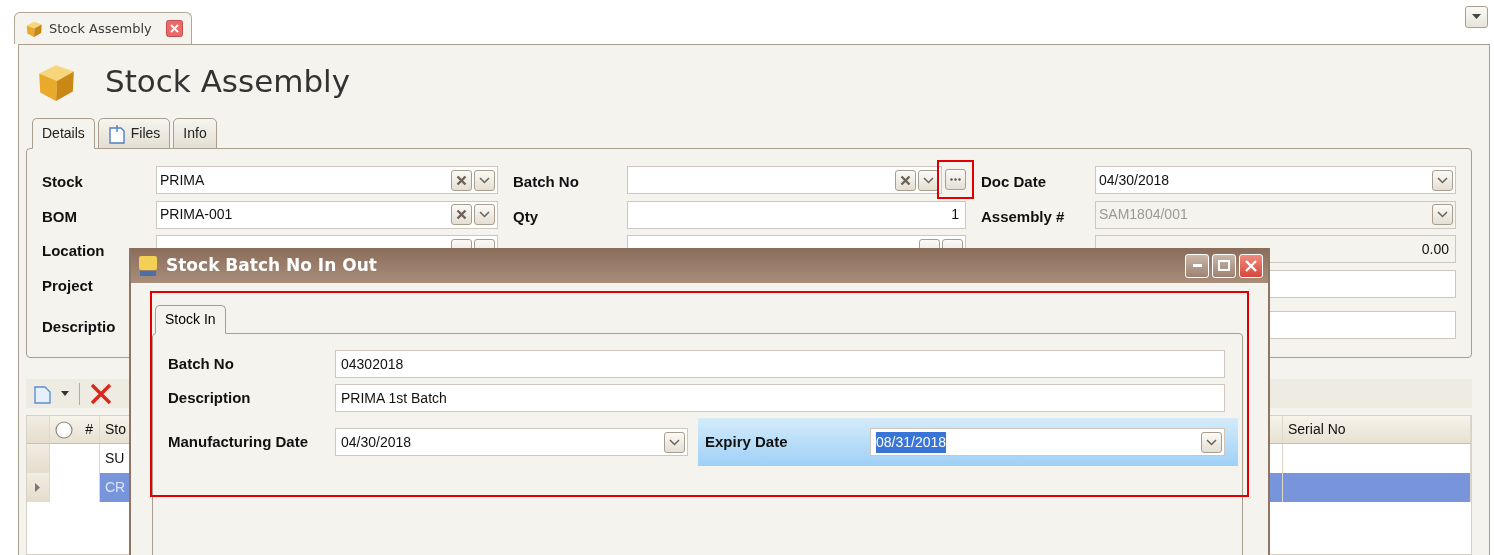 The width and height of the screenshot is (1494, 555). I want to click on field-label: Qty, so click(526, 216).